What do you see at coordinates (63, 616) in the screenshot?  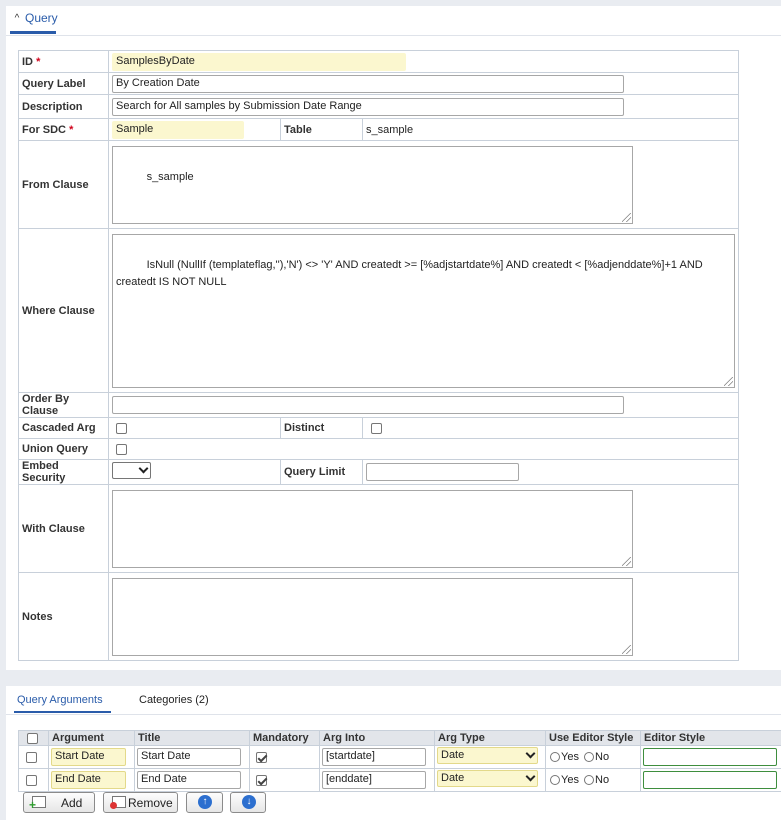 I see `notes-label: Notes` at bounding box center [63, 616].